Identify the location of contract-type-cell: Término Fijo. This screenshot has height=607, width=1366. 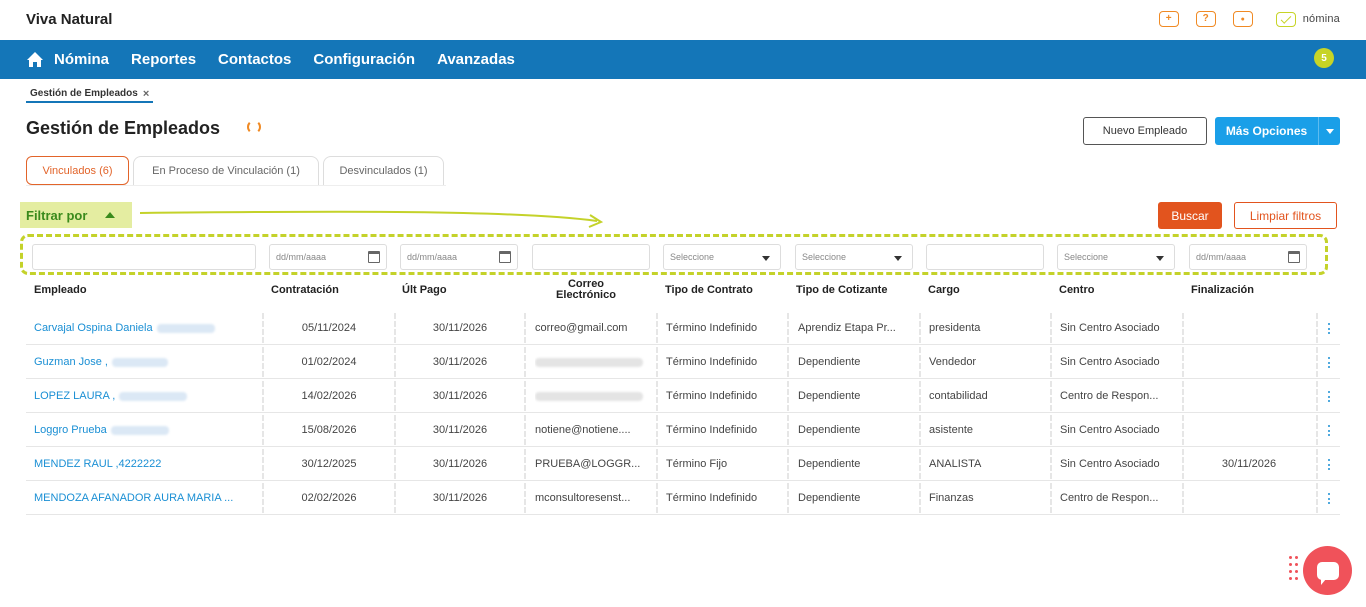
(697, 464).